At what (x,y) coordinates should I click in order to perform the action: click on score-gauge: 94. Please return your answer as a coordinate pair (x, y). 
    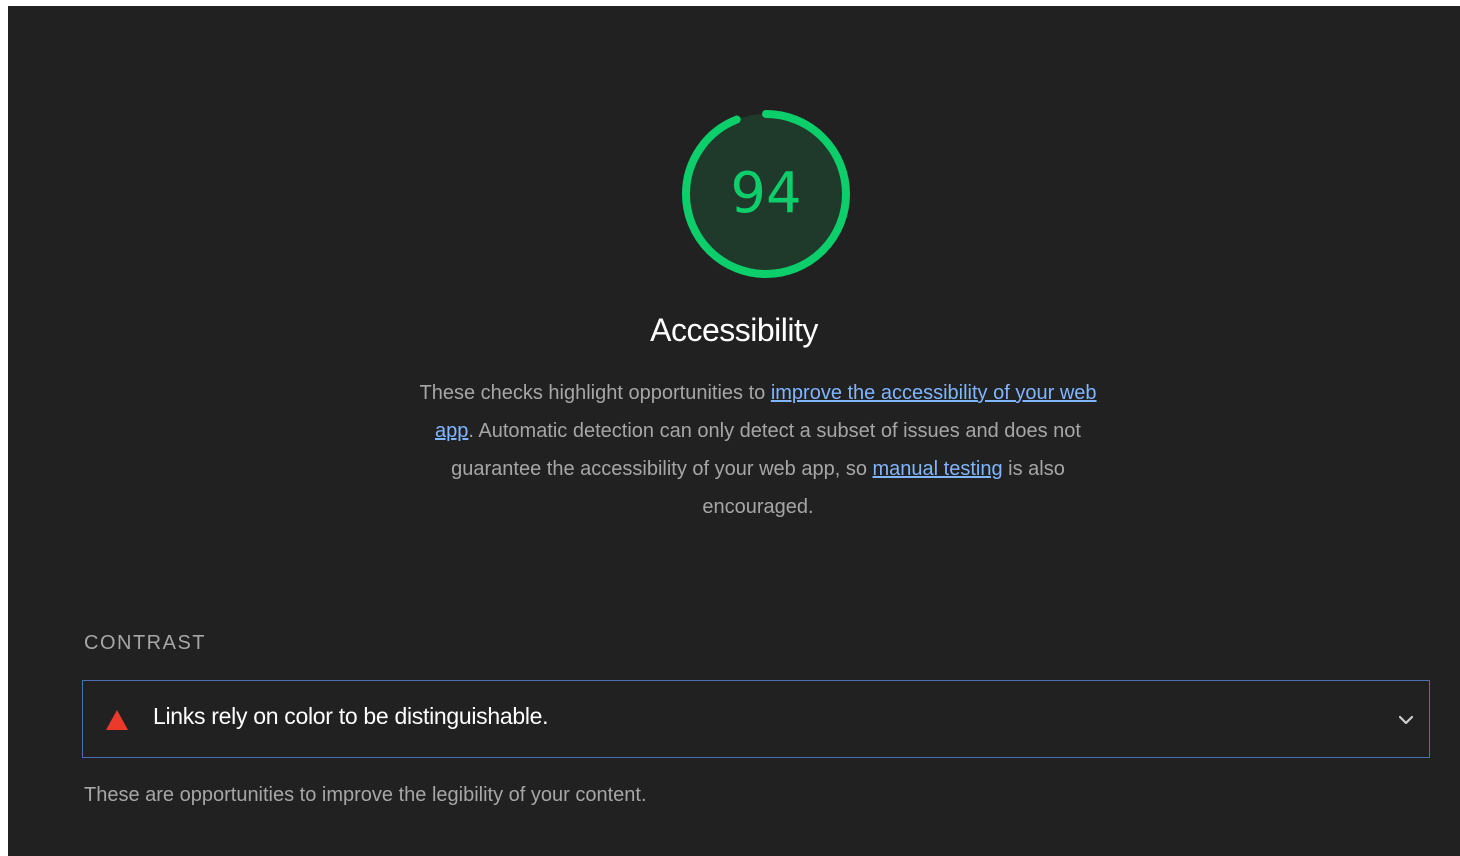
    Looking at the image, I should click on (766, 194).